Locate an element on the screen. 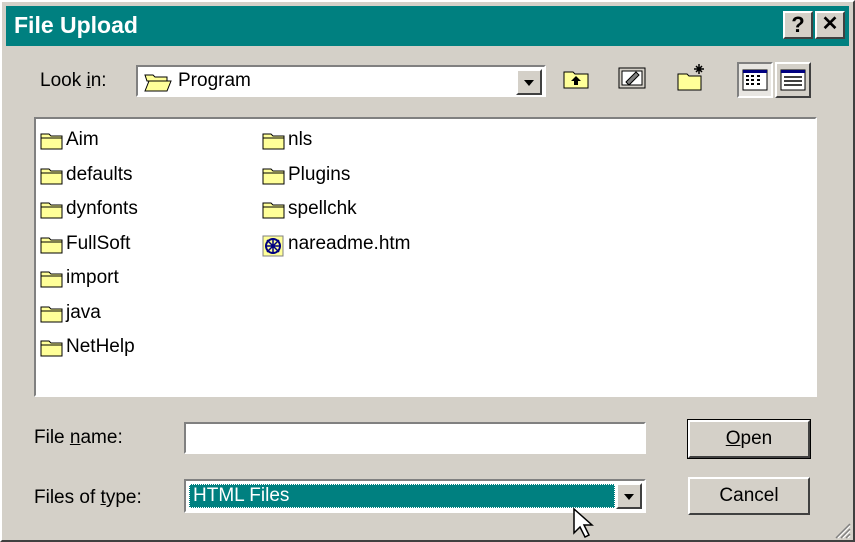  title-bar: File Upload ? ✕ is located at coordinates (427, 26).